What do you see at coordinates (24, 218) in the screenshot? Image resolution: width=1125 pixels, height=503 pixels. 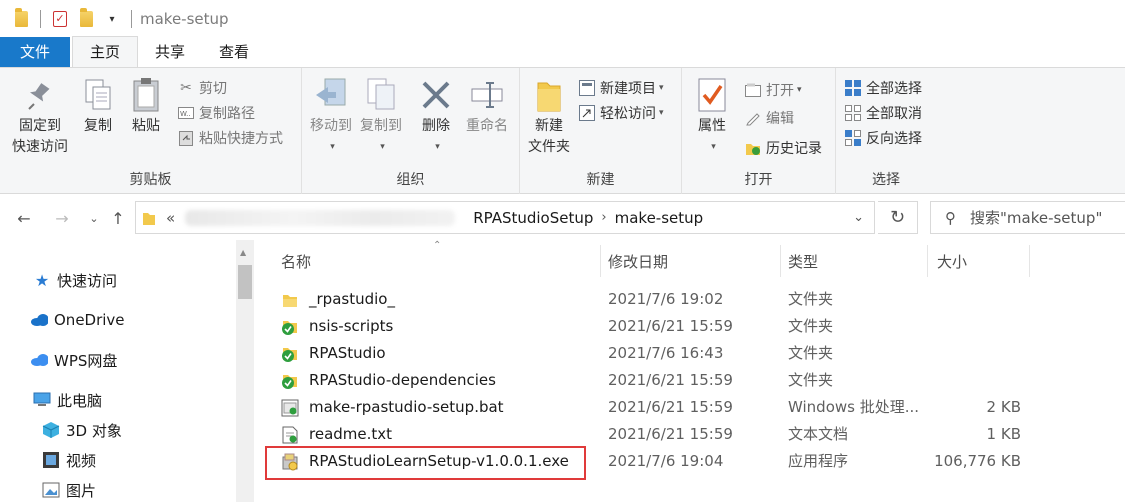 I see `back-arrow-icon: ←` at bounding box center [24, 218].